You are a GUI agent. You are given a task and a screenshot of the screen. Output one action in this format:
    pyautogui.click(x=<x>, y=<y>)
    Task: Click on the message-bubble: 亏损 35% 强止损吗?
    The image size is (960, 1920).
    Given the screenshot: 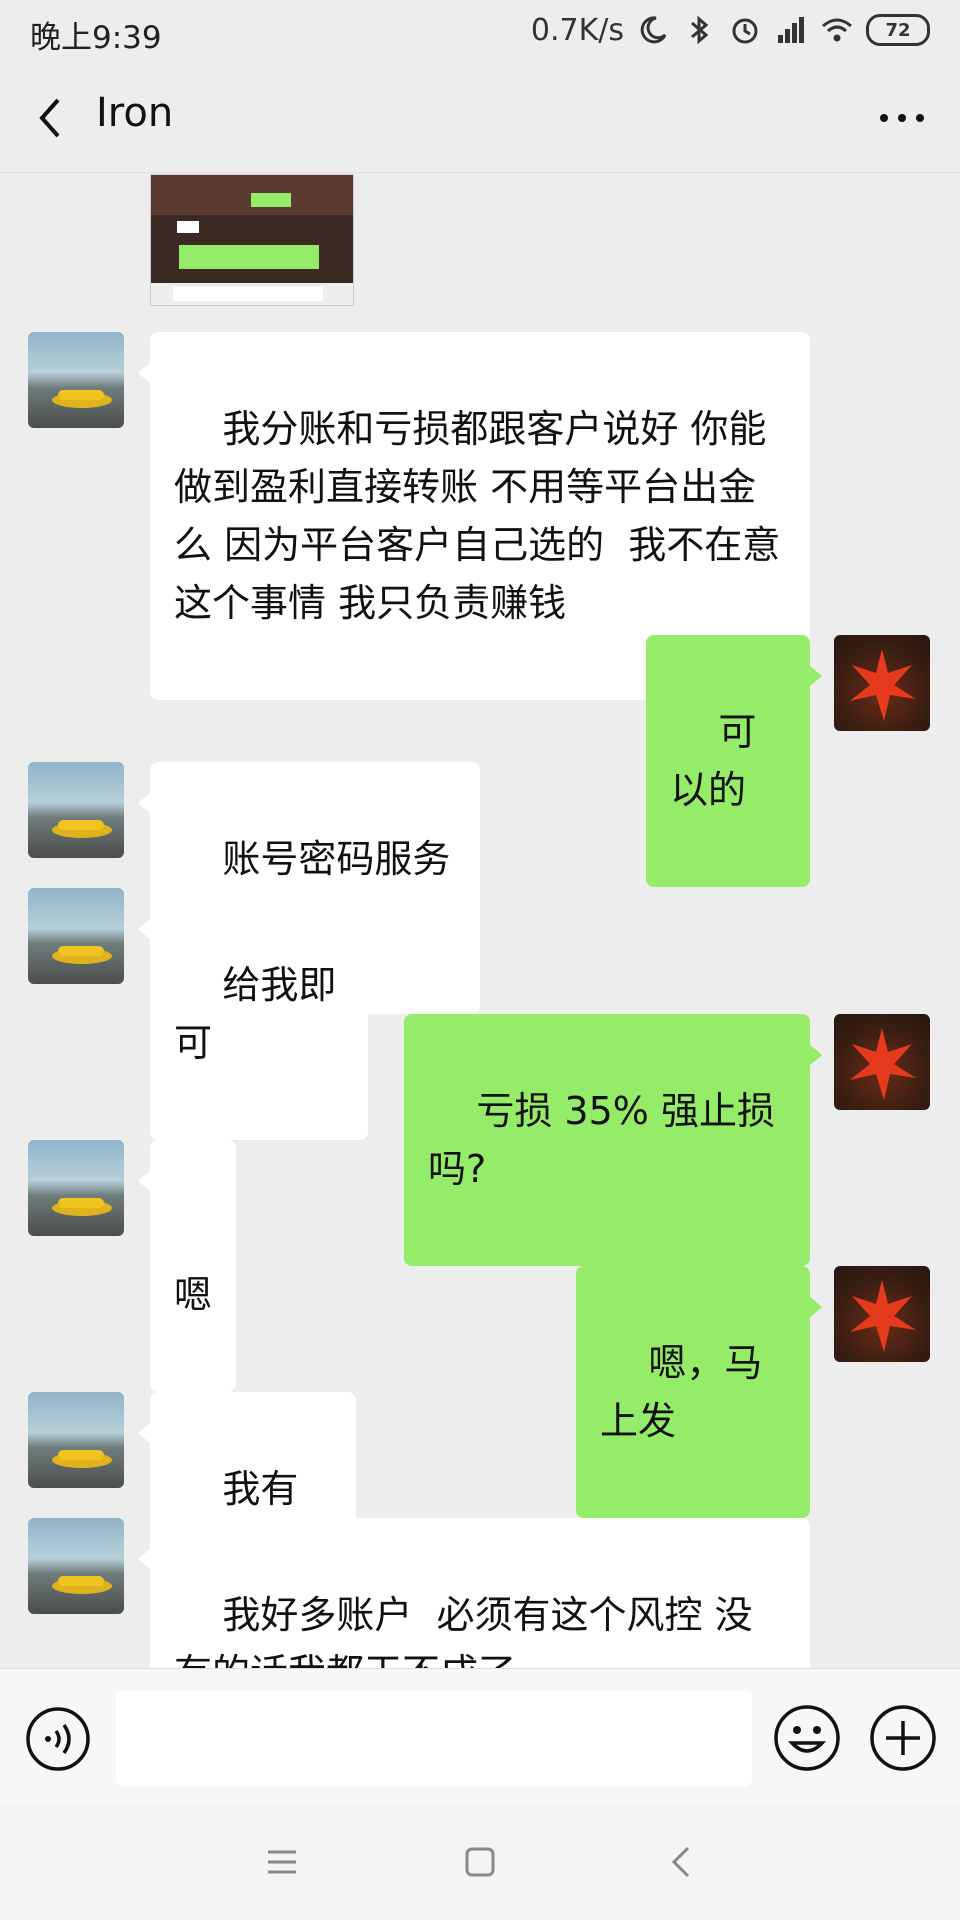 What is the action you would take?
    pyautogui.click(x=613, y=1140)
    